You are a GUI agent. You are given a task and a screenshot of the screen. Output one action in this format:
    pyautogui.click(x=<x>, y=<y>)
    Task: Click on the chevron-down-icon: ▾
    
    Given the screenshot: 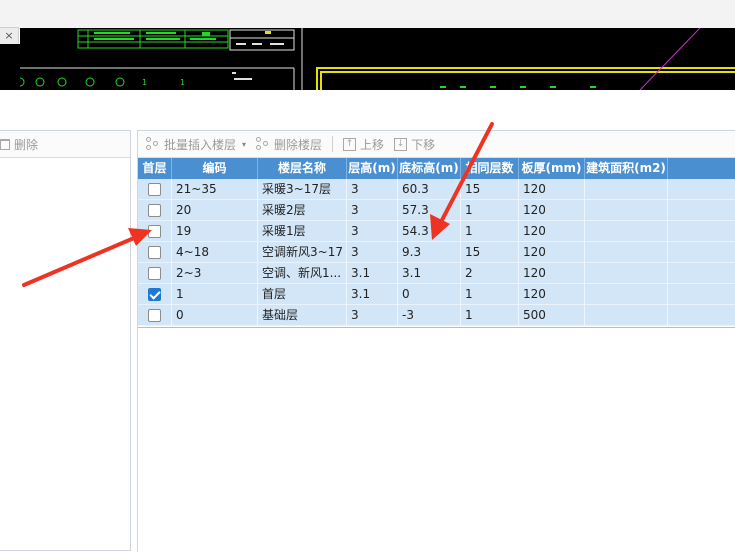 What is the action you would take?
    pyautogui.click(x=244, y=144)
    